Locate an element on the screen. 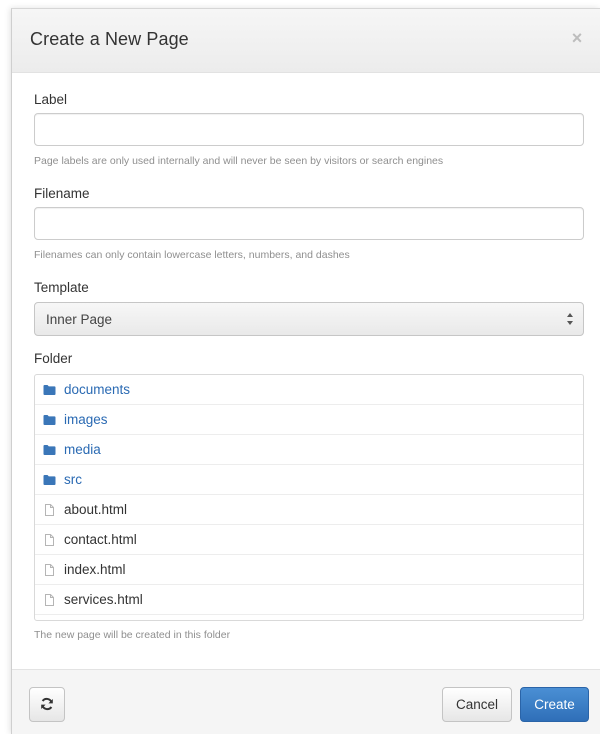  list-item-label: about.html is located at coordinates (96, 509).